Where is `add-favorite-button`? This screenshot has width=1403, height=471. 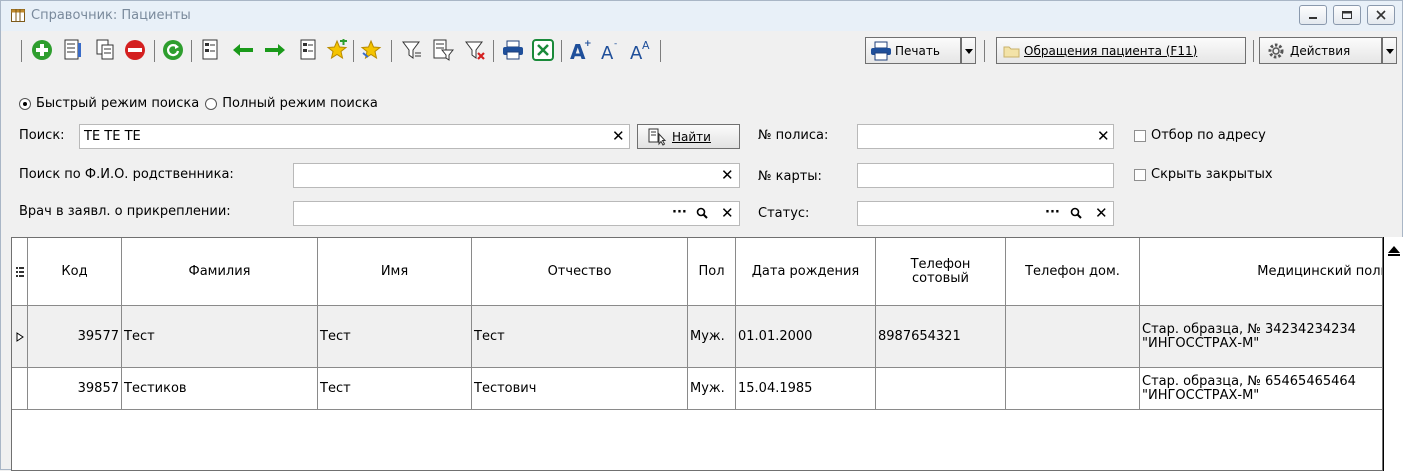
add-favorite-button is located at coordinates (337, 50).